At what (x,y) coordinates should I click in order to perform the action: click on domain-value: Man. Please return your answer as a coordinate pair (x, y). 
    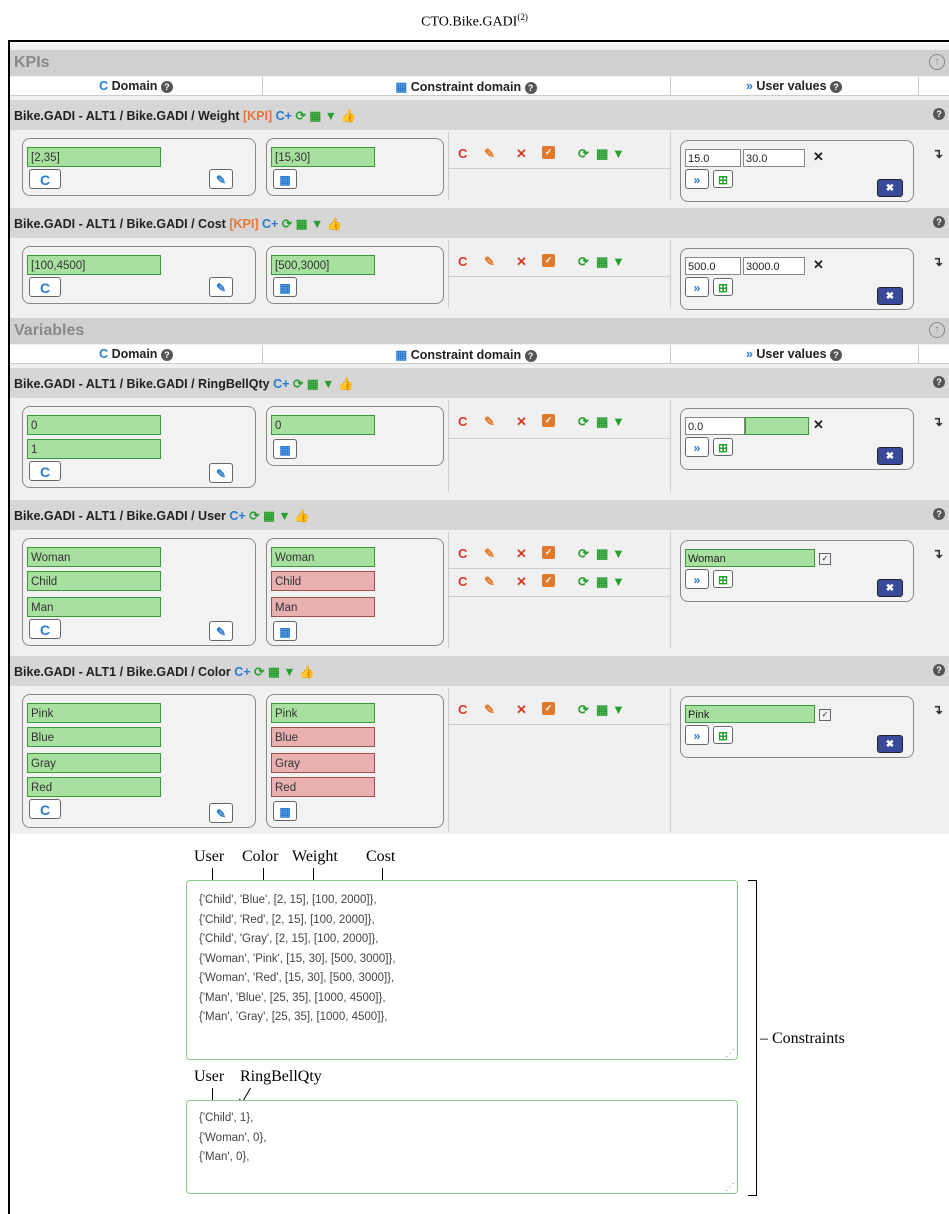
    Looking at the image, I should click on (94, 607).